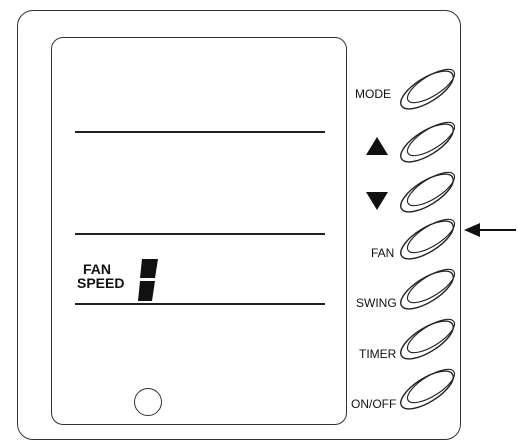 Image resolution: width=518 pixels, height=445 pixels. I want to click on fan-label: FAN, so click(383, 253).